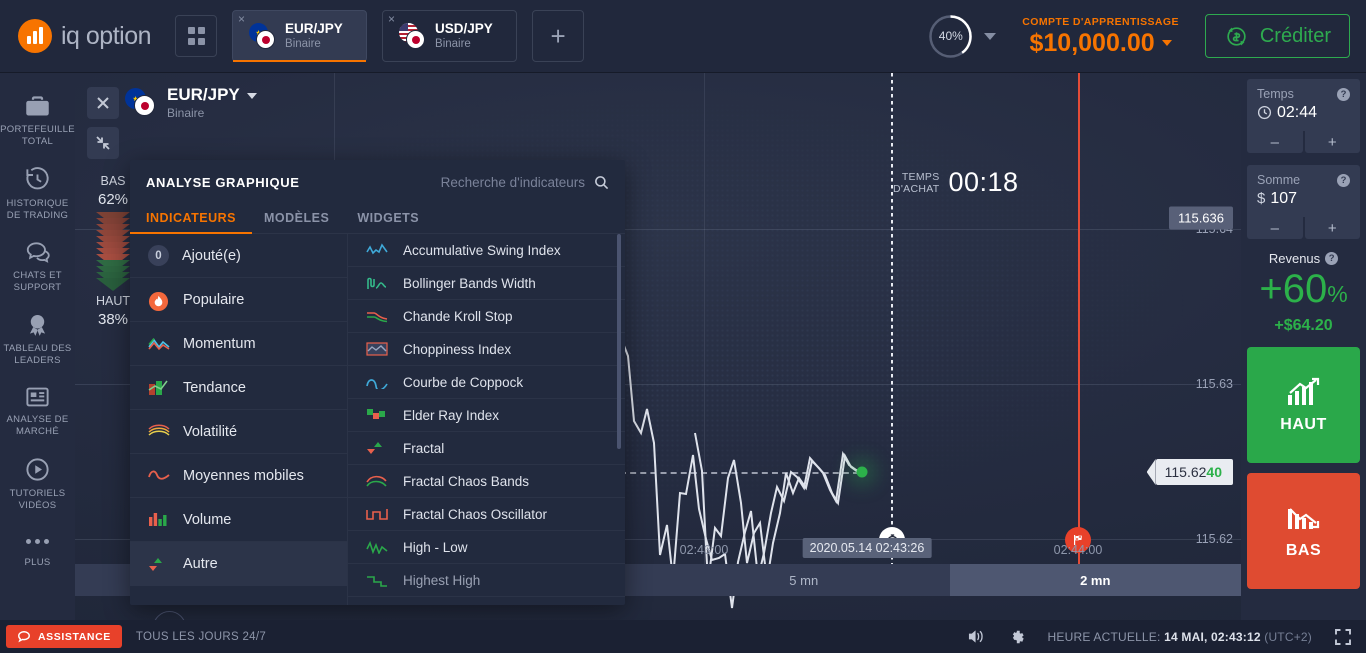 This screenshot has width=1366, height=653. I want to click on expiration-time-field: ? Temps 02:44, so click(1303, 105).